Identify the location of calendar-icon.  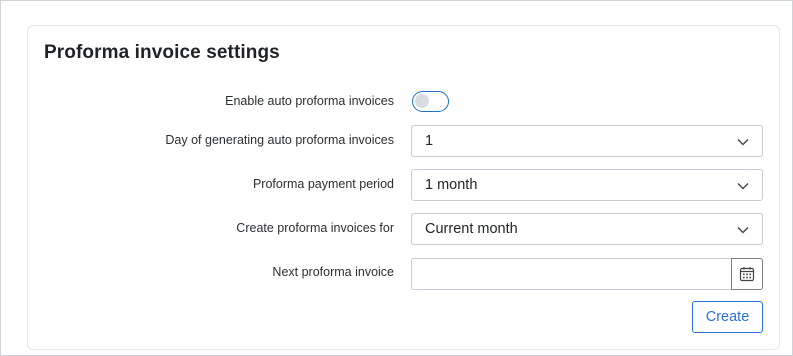
(747, 274).